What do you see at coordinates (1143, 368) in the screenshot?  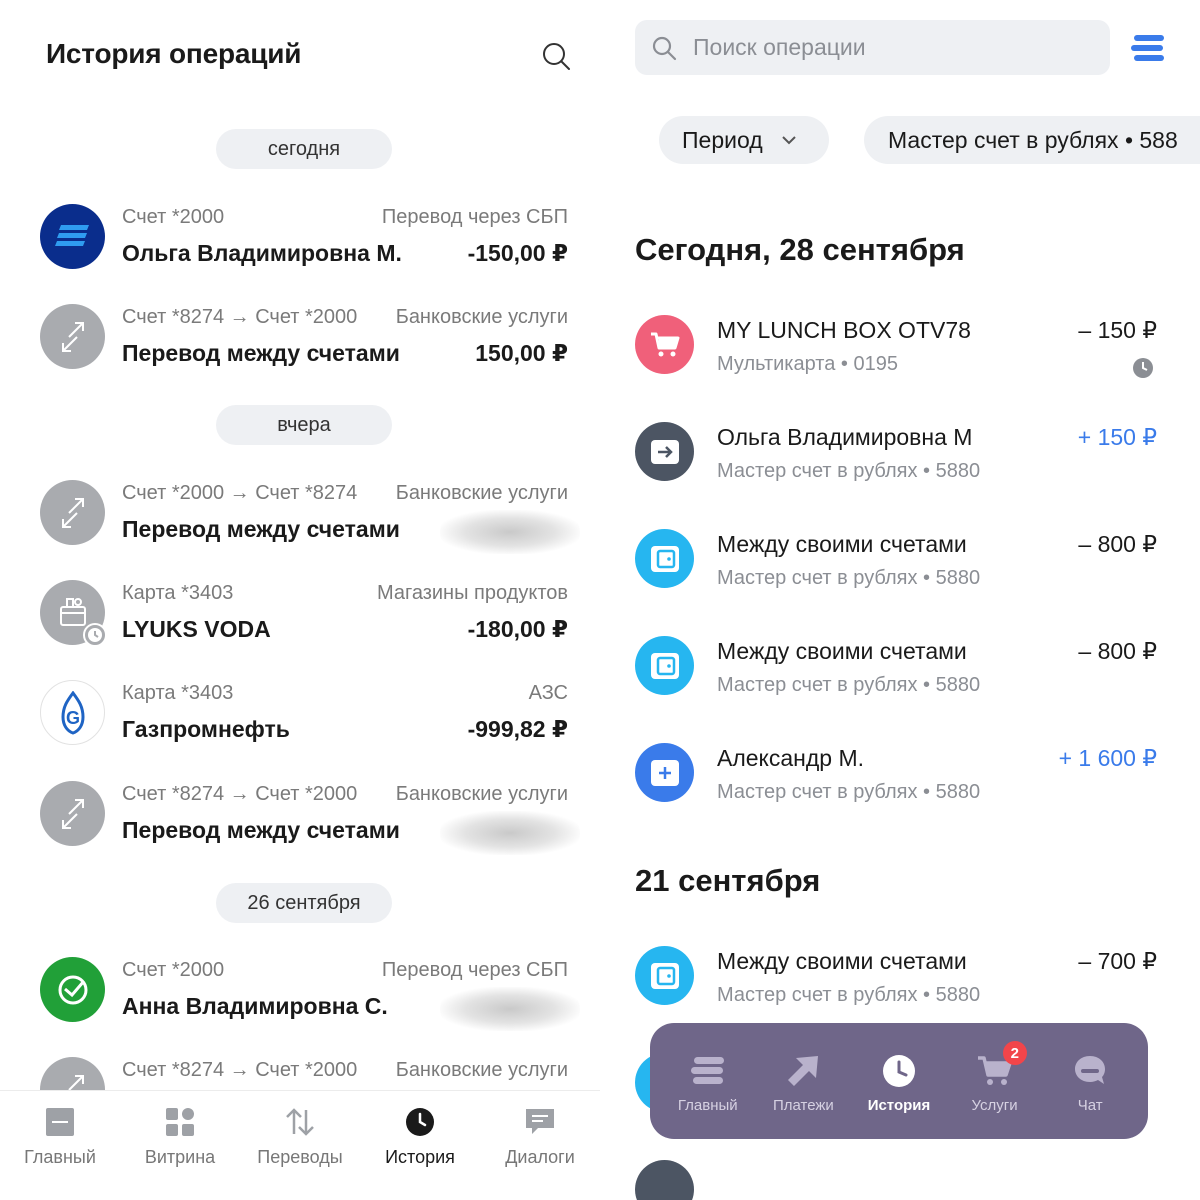 I see `pending-clock-icon` at bounding box center [1143, 368].